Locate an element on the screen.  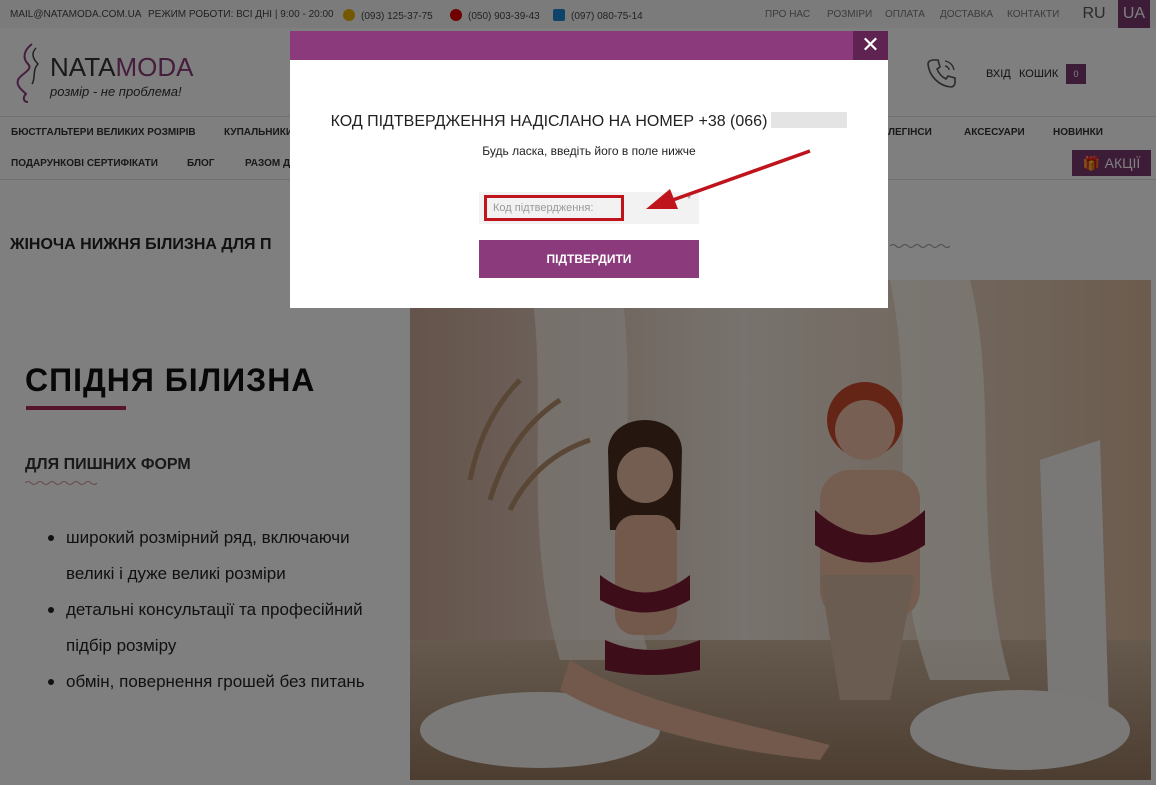
annotation-arrow-icon is located at coordinates (728, 179).